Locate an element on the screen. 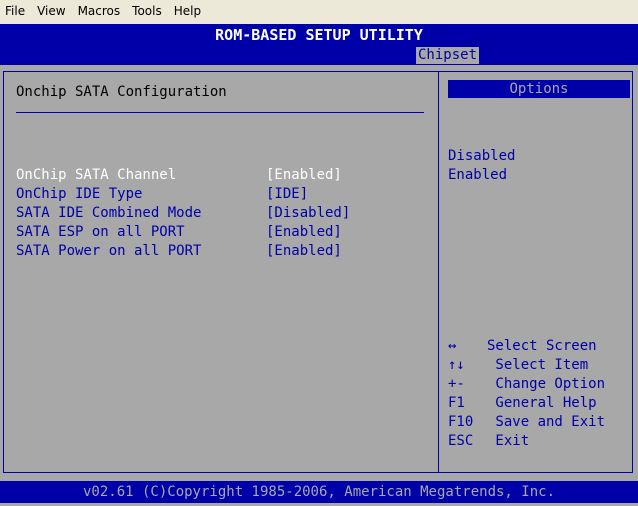  help-desc: Exit is located at coordinates (508, 441).